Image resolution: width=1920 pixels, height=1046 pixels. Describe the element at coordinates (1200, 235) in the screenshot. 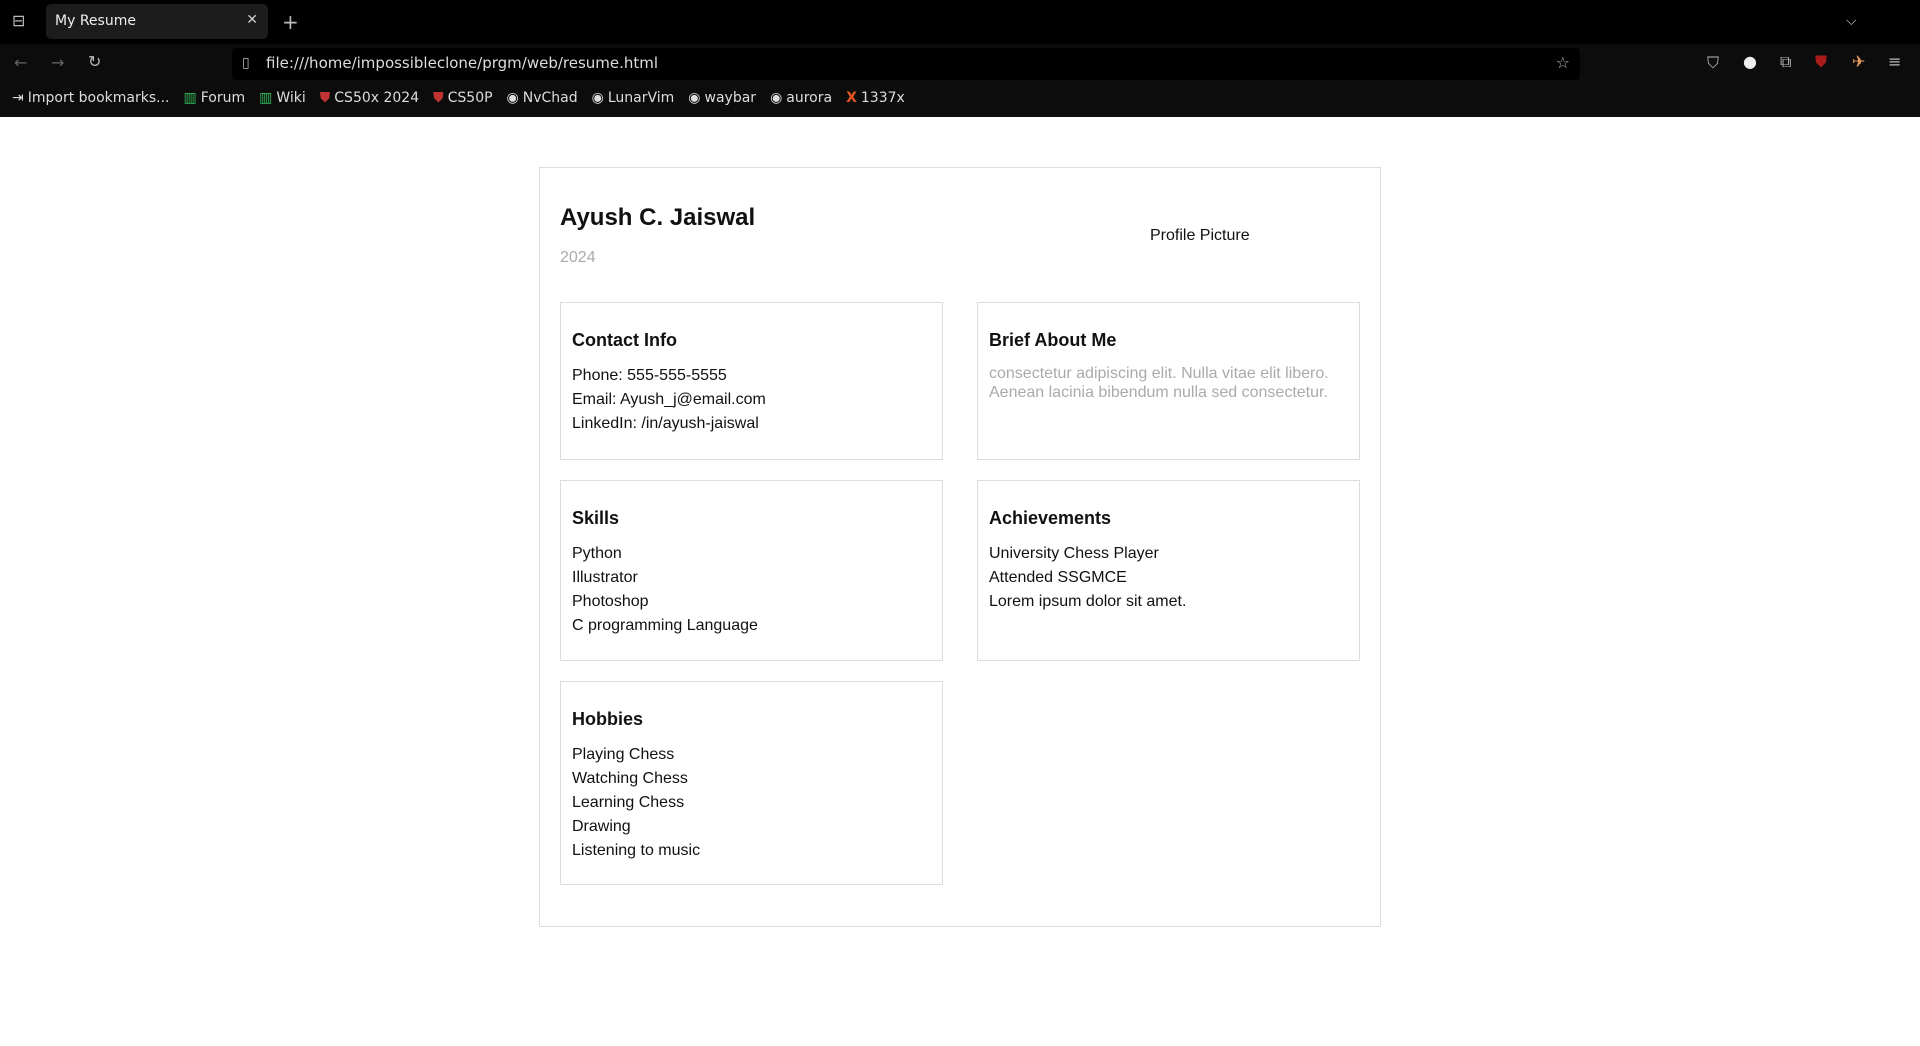

I see `profile-picture: Profile Picture` at that location.